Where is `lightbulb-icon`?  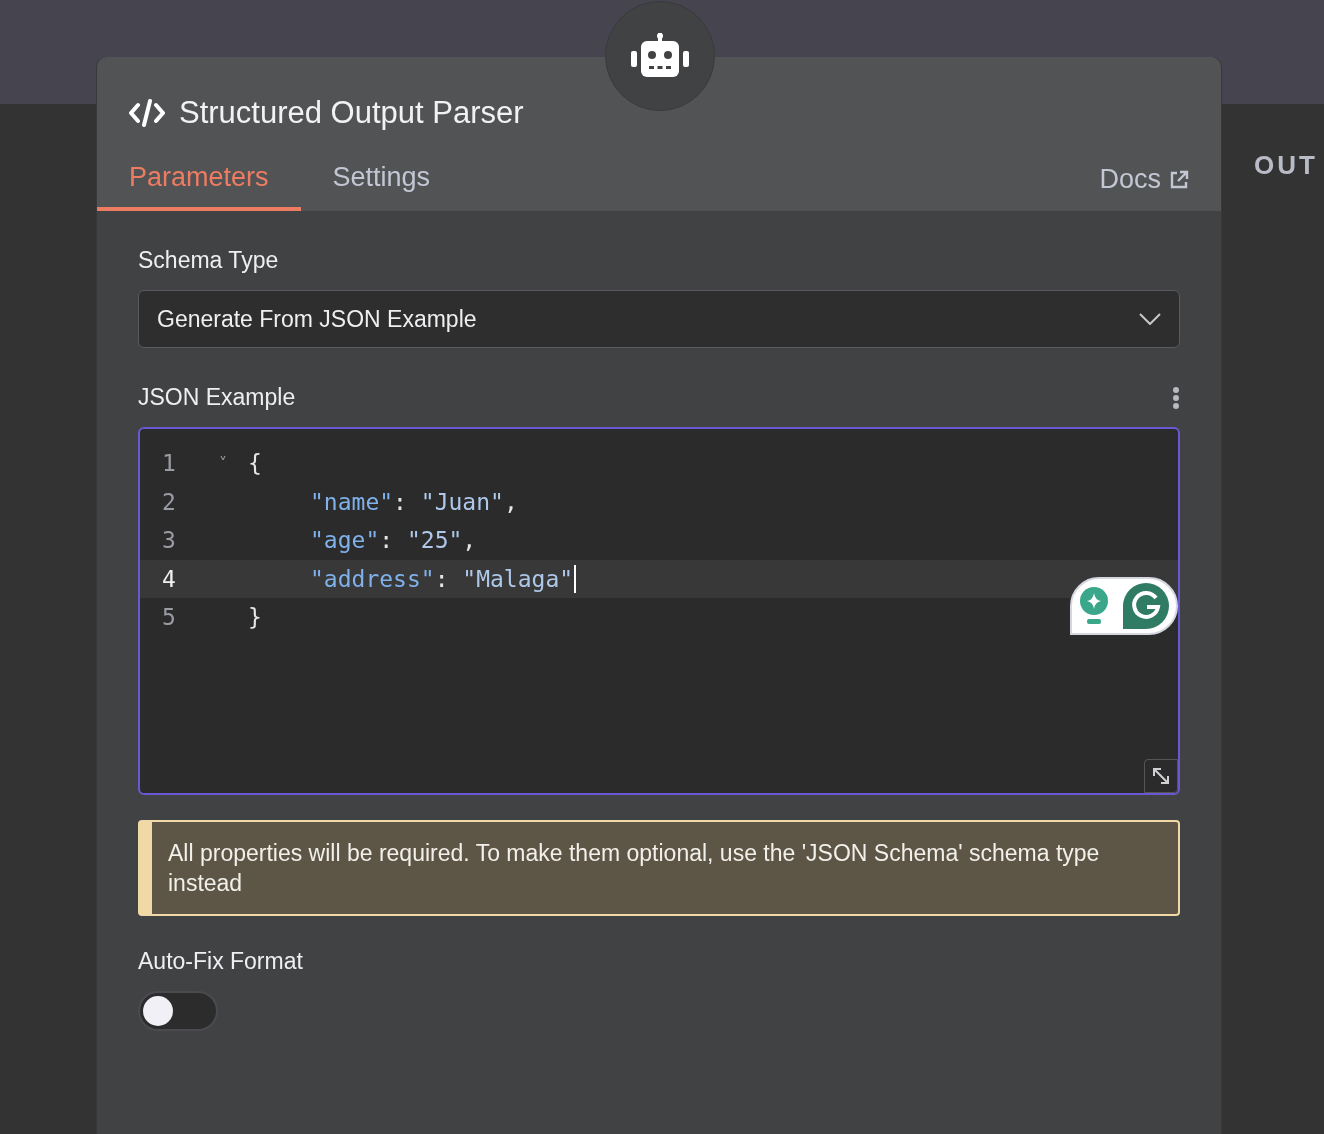 lightbulb-icon is located at coordinates (1094, 606).